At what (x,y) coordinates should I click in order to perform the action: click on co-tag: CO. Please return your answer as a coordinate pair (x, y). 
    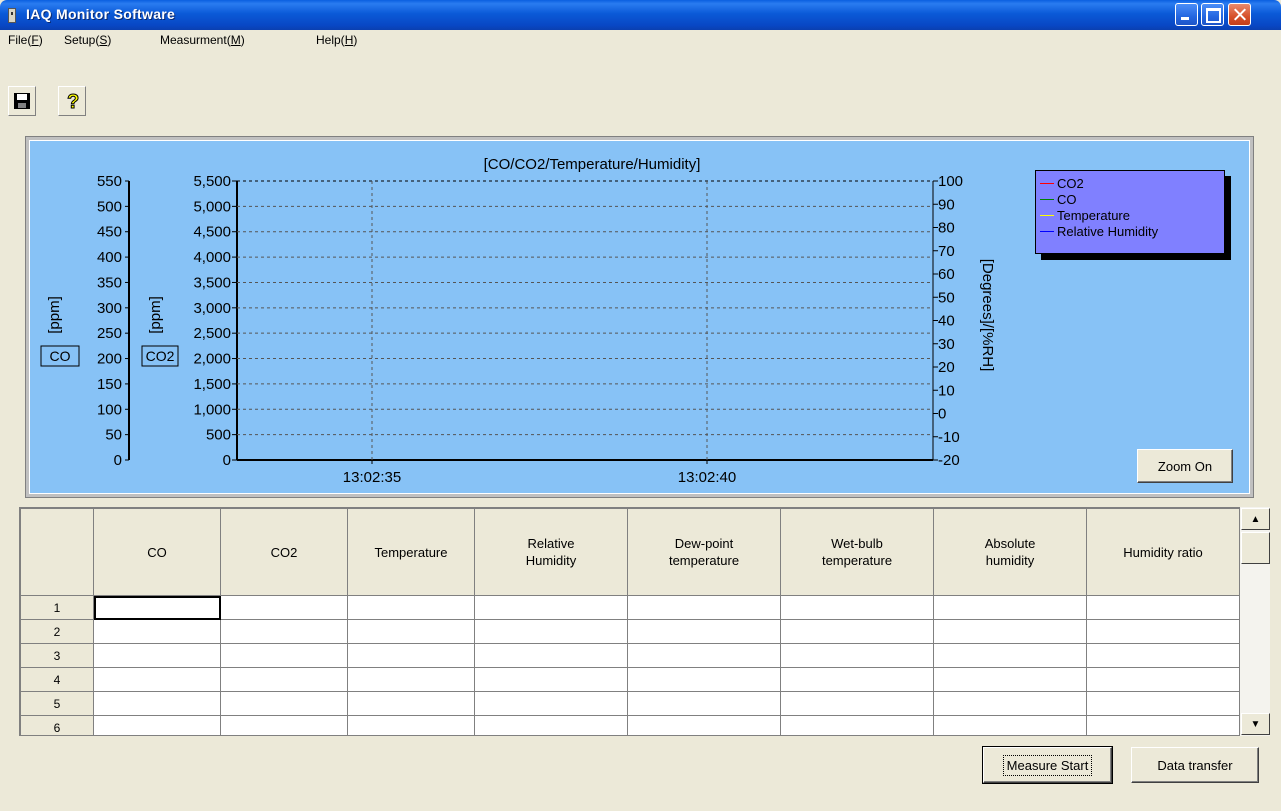
    Looking at the image, I should click on (60, 356).